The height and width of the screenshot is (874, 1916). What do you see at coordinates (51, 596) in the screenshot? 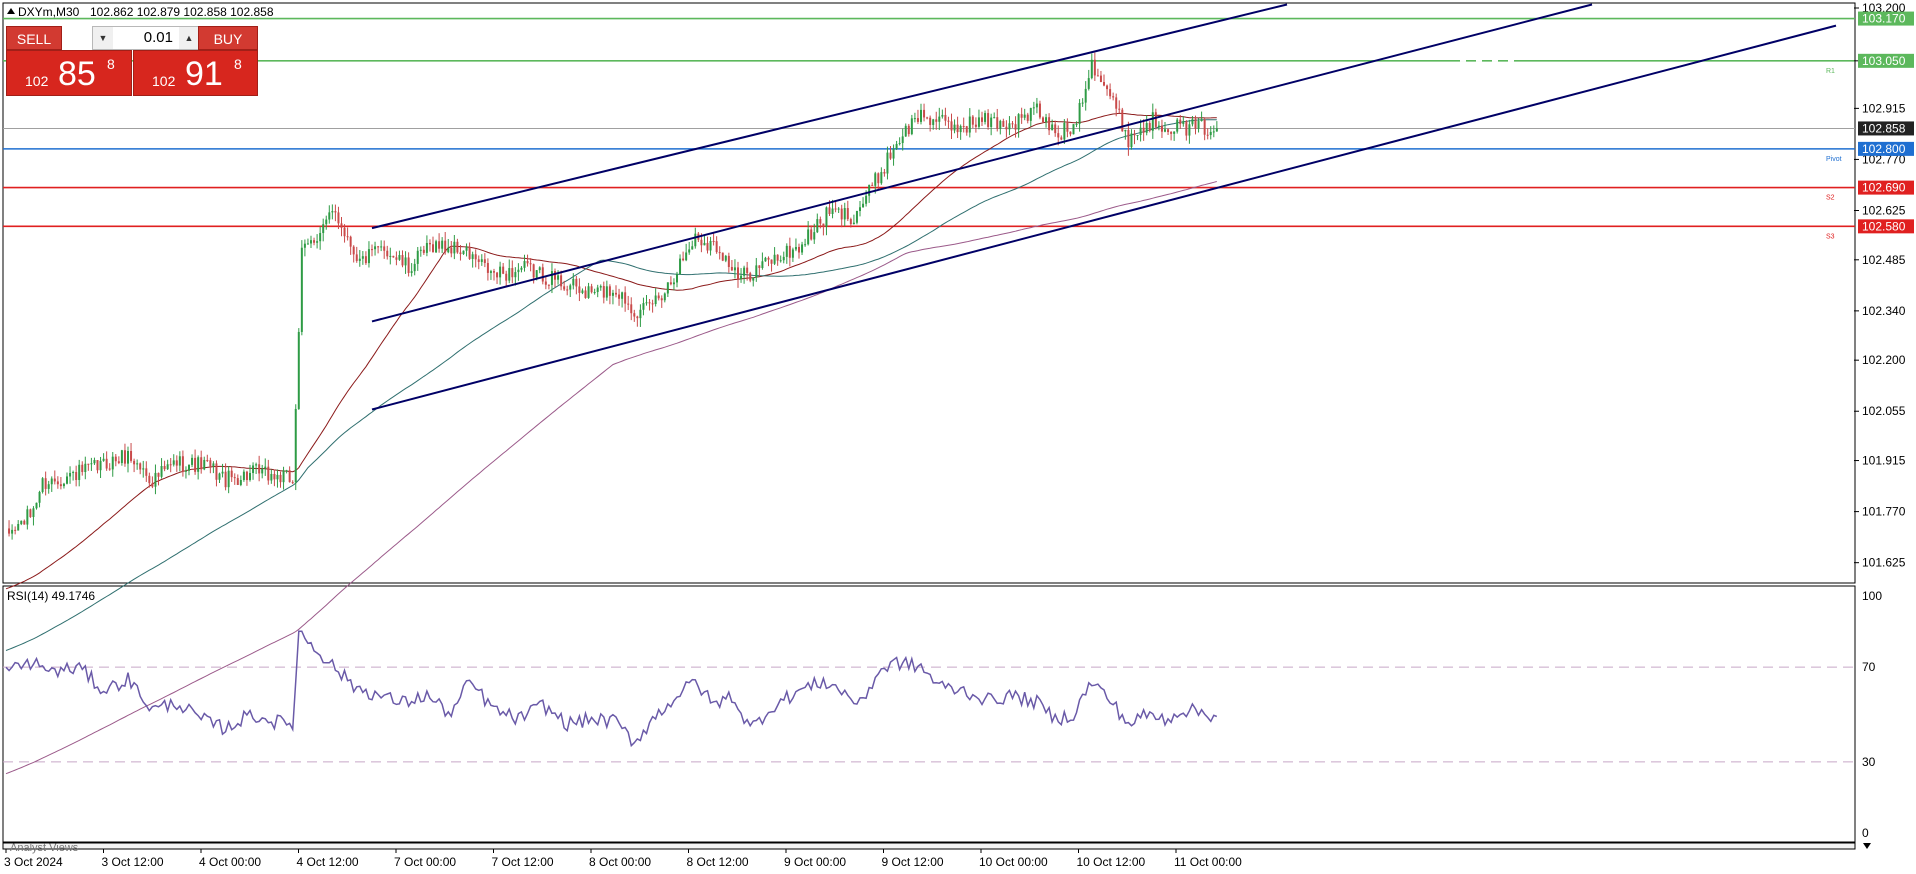
I see `rsi-label: RSI(14) 49.1746` at bounding box center [51, 596].